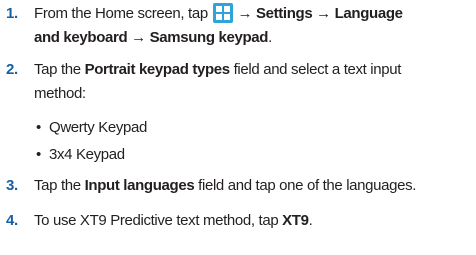 The height and width of the screenshot is (255, 476). What do you see at coordinates (305, 185) in the screenshot?
I see `step-text: field and tap one of the languages.` at bounding box center [305, 185].